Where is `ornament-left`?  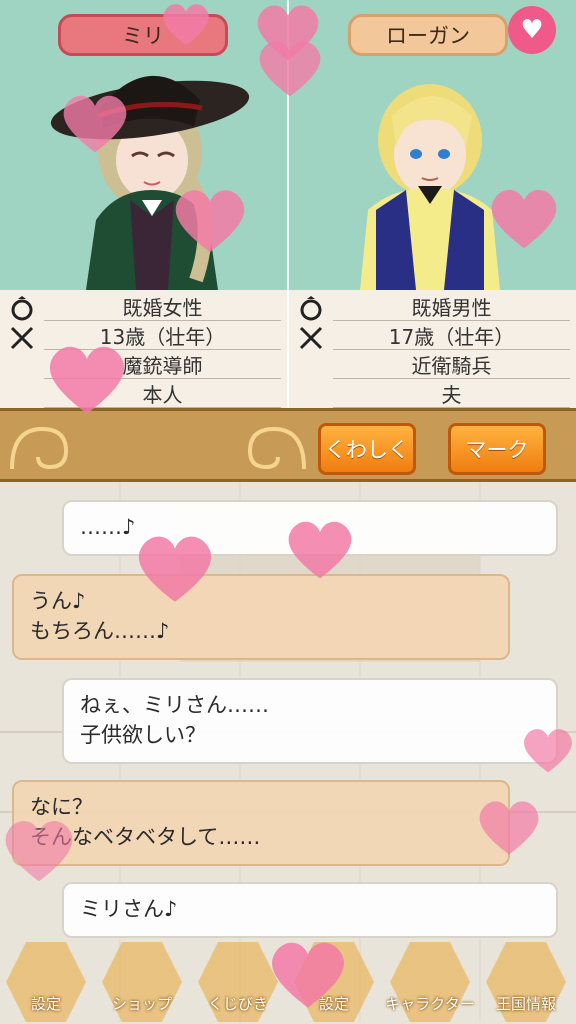
ornament-left is located at coordinates (39, 448).